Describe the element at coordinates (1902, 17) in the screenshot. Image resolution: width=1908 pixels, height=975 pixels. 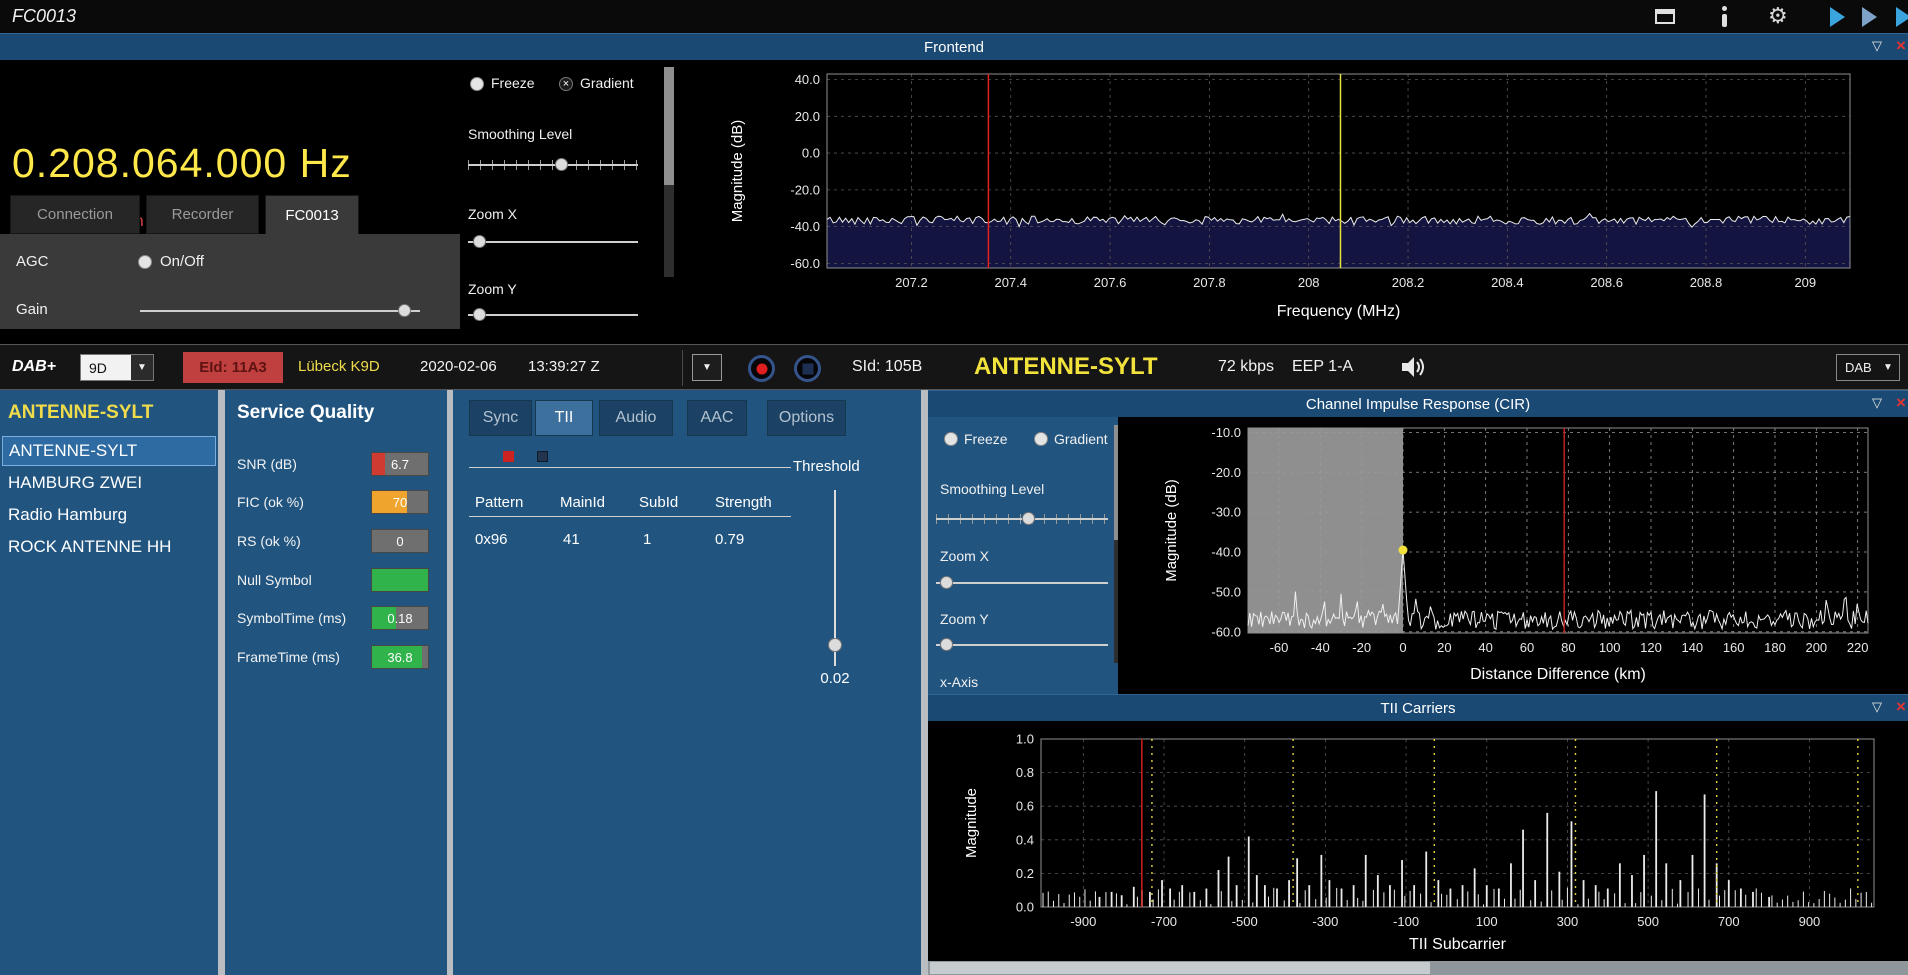
I see `partial-play-icon` at that location.